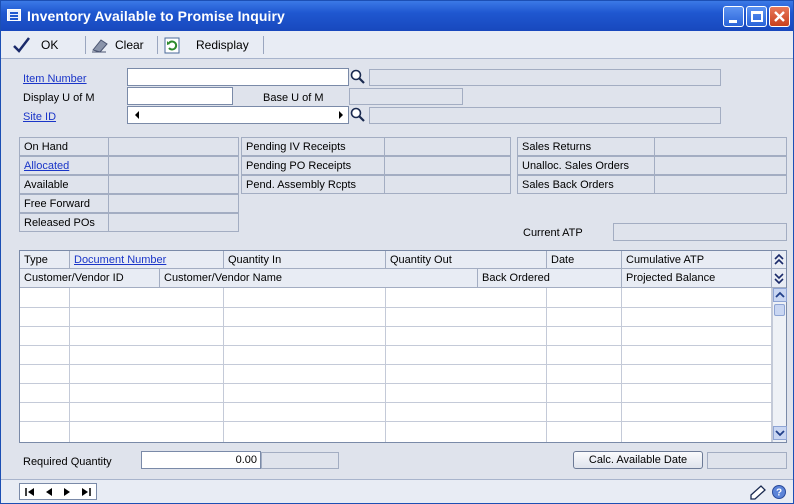 The height and width of the screenshot is (504, 794). Describe the element at coordinates (652, 184) in the screenshot. I see `sales-back-orders-row: Sales Back Orders` at that location.